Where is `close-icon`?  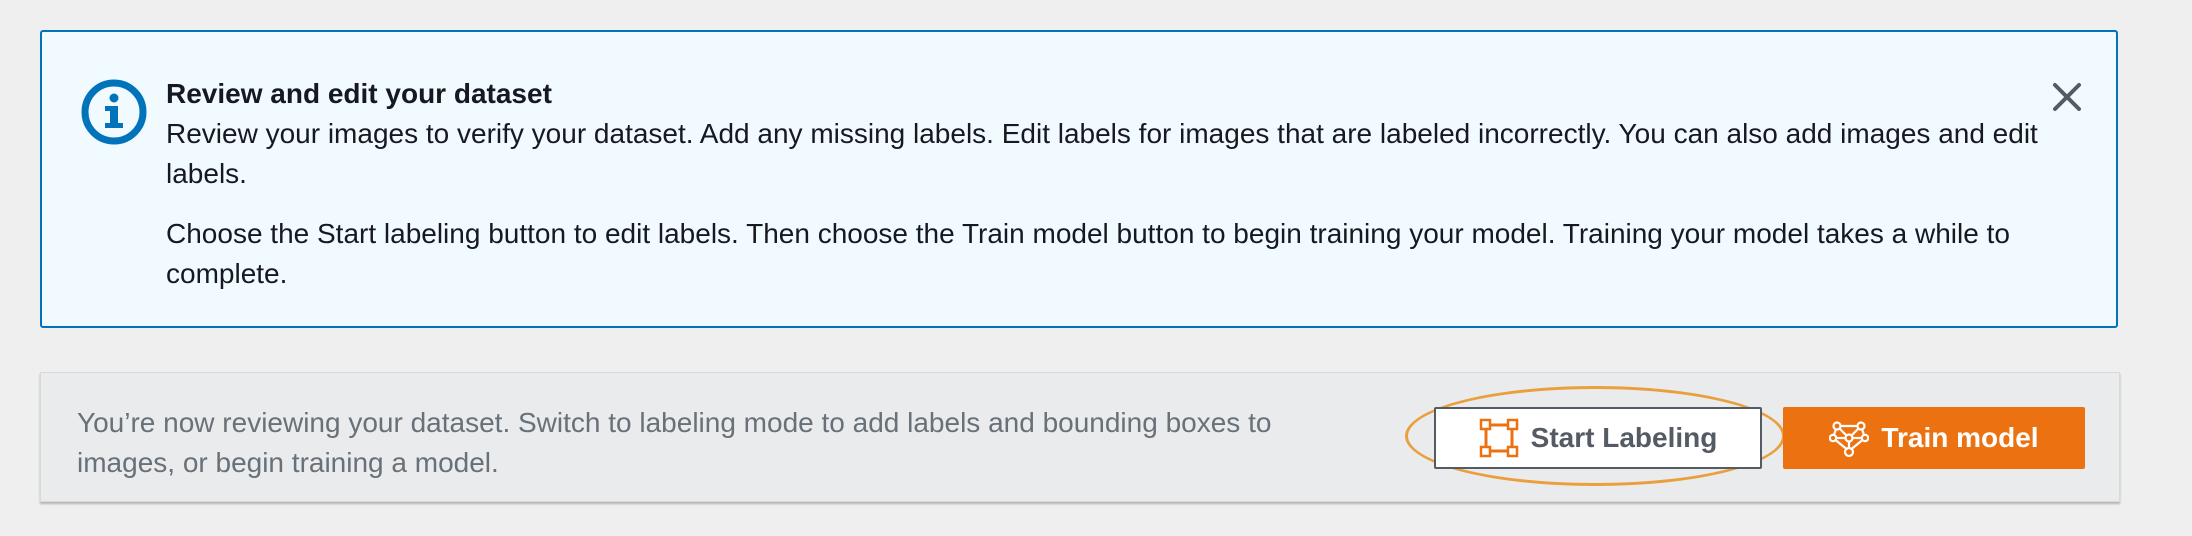
close-icon is located at coordinates (2067, 97).